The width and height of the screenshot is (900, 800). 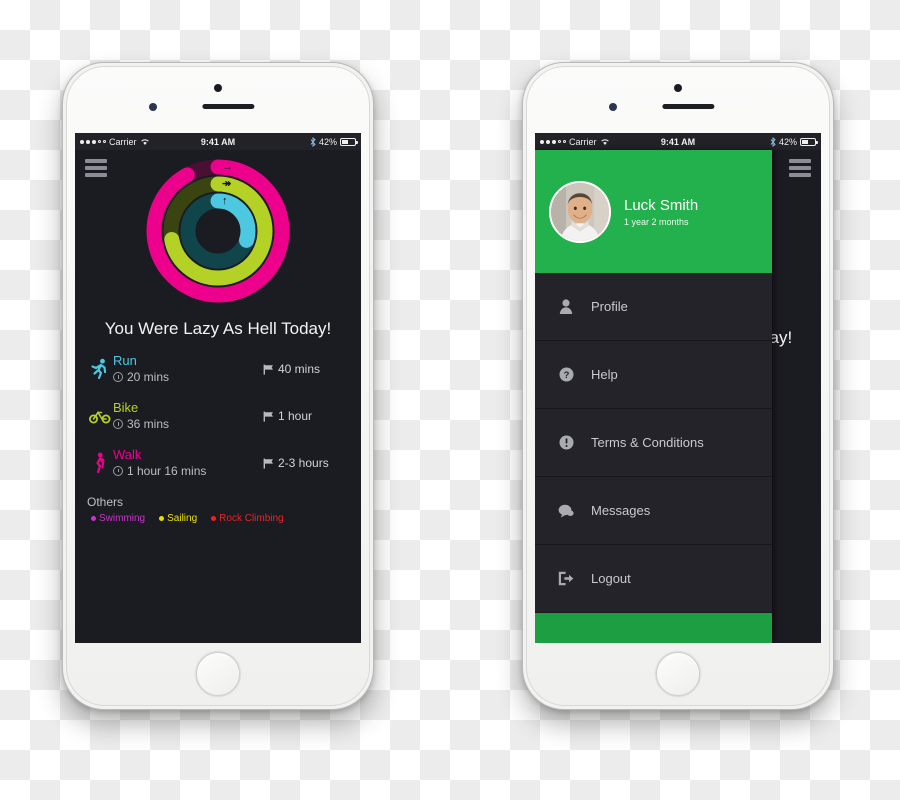 What do you see at coordinates (287, 416) in the screenshot?
I see `activity-bike-goal: 1 hour` at bounding box center [287, 416].